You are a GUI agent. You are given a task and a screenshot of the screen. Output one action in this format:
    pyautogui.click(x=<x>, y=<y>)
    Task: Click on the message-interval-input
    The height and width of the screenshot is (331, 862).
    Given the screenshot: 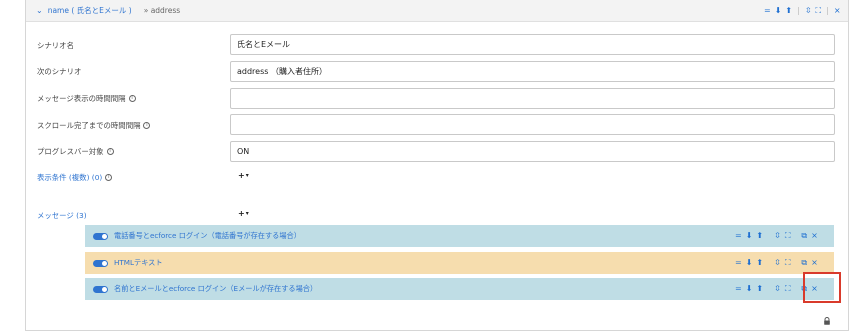 What is the action you would take?
    pyautogui.click(x=532, y=98)
    